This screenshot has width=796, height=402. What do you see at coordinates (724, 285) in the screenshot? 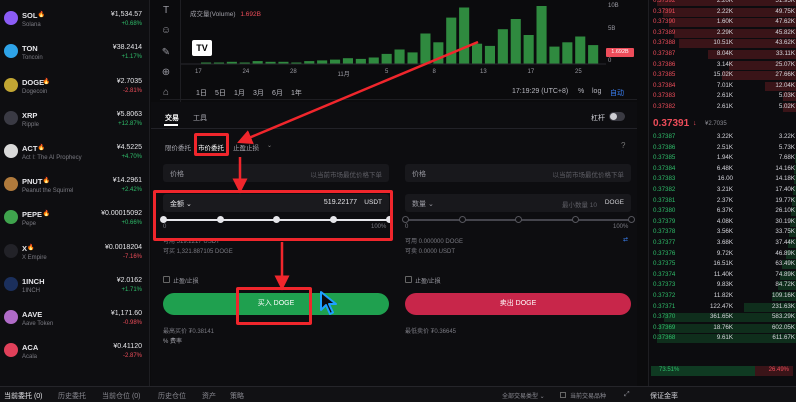
I see `bid-size: 9.83K` at bounding box center [724, 285].